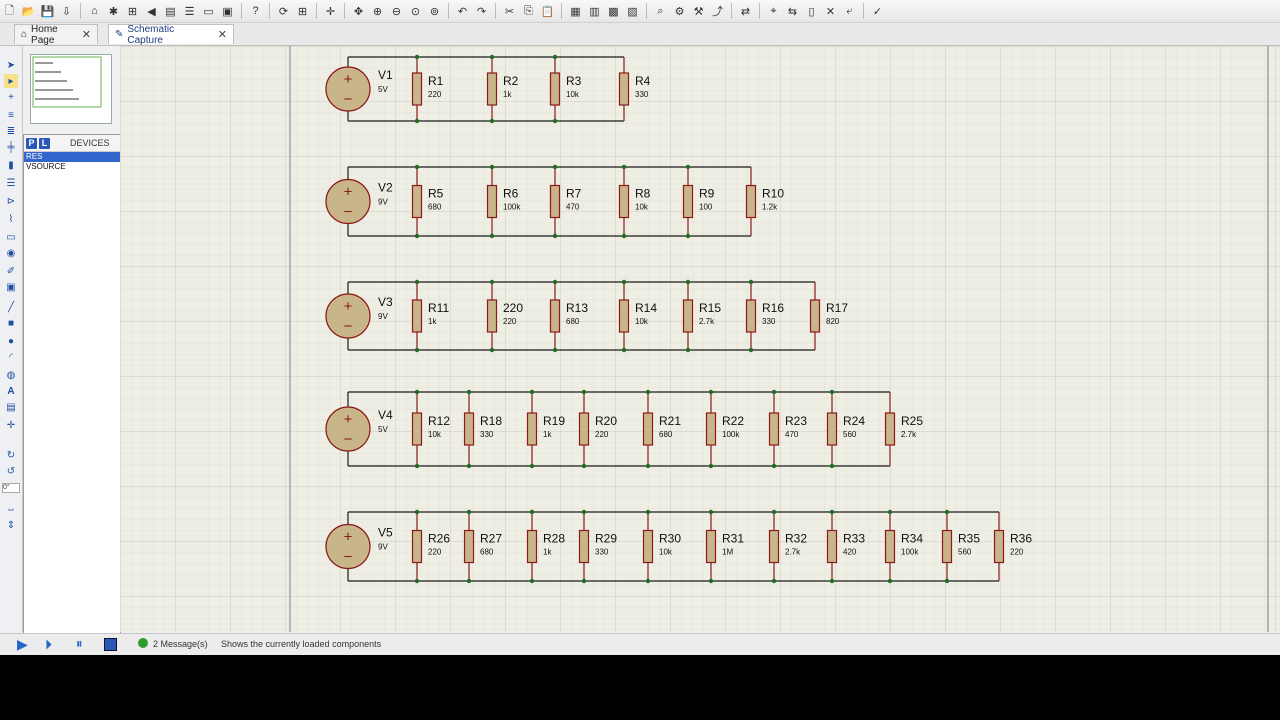 Image resolution: width=1280 pixels, height=720 pixels. What do you see at coordinates (11, 357) in the screenshot?
I see `arc-icon: ◜` at bounding box center [11, 357].